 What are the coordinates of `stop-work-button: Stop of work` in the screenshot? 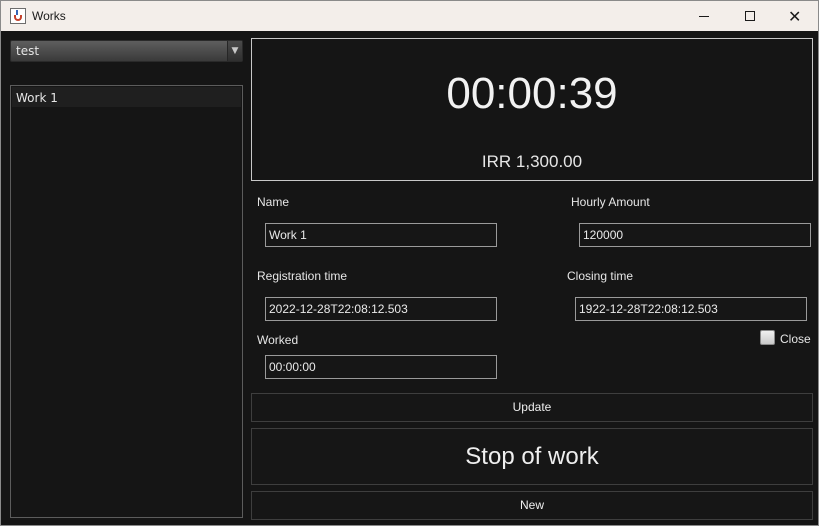 It's located at (532, 456).